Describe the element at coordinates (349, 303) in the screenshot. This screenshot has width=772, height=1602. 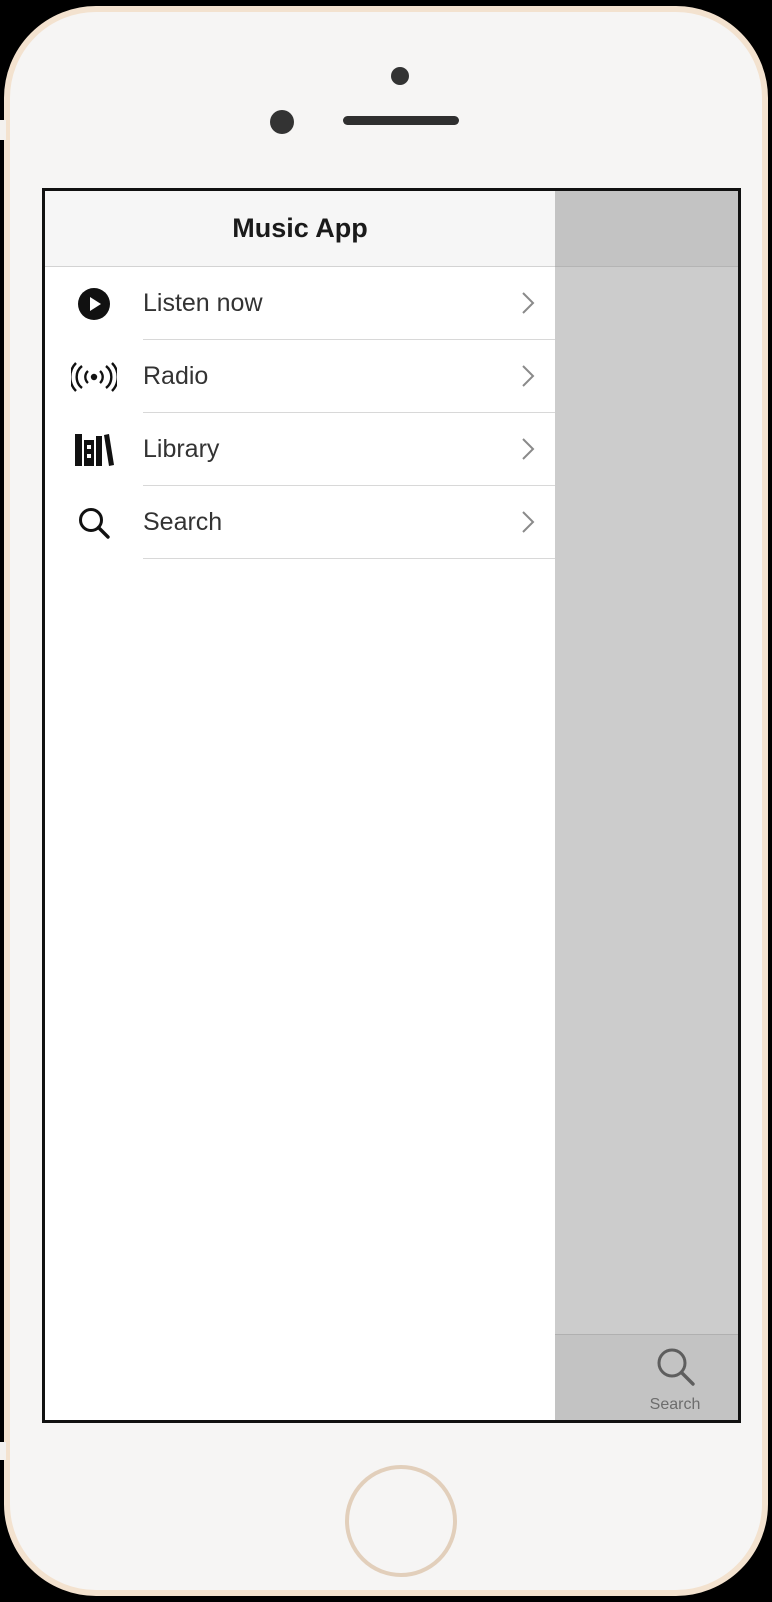
I see `menu-item-body: Listen now` at that location.